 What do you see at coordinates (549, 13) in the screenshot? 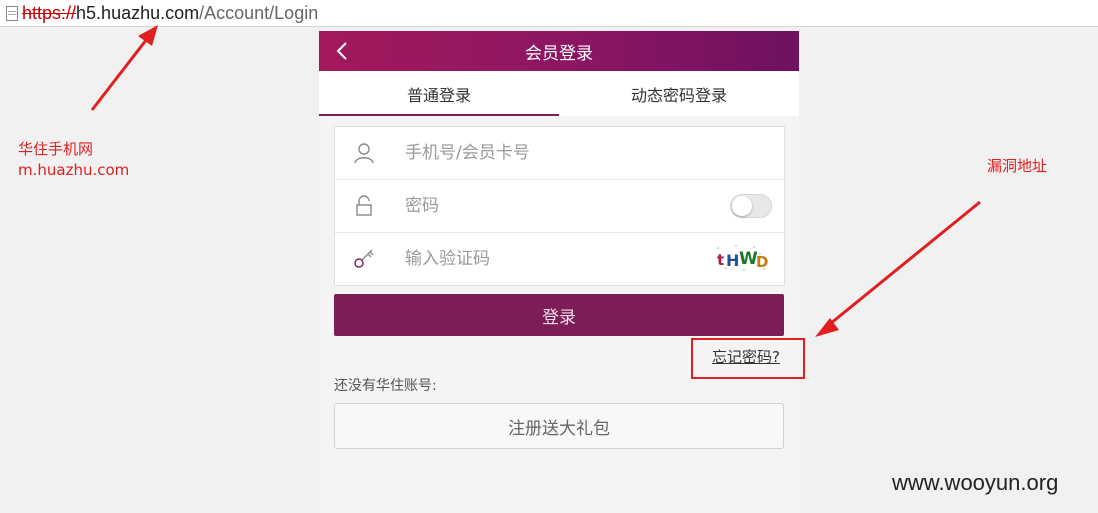
I see `address-bar: https:// h5.huazhu.com /Account/Login` at bounding box center [549, 13].